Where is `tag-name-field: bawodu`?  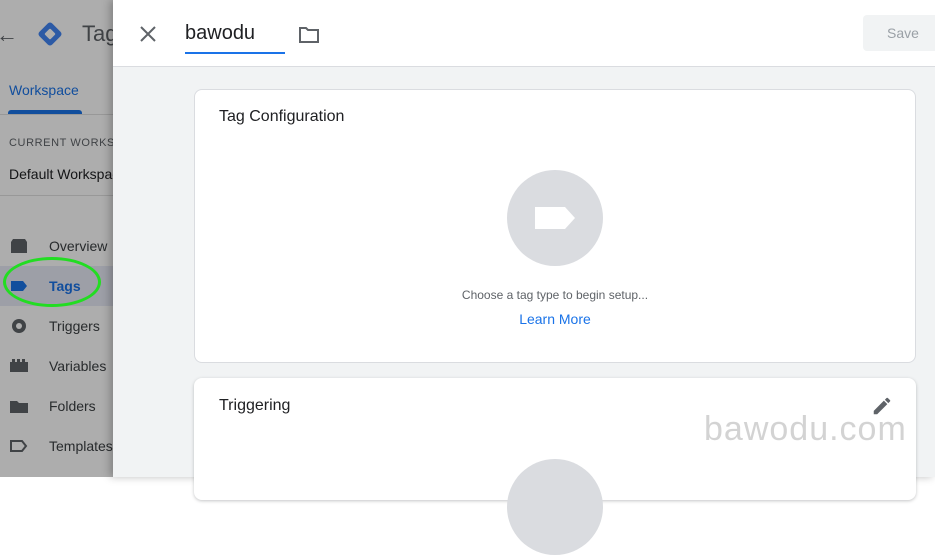 tag-name-field: bawodu is located at coordinates (235, 36).